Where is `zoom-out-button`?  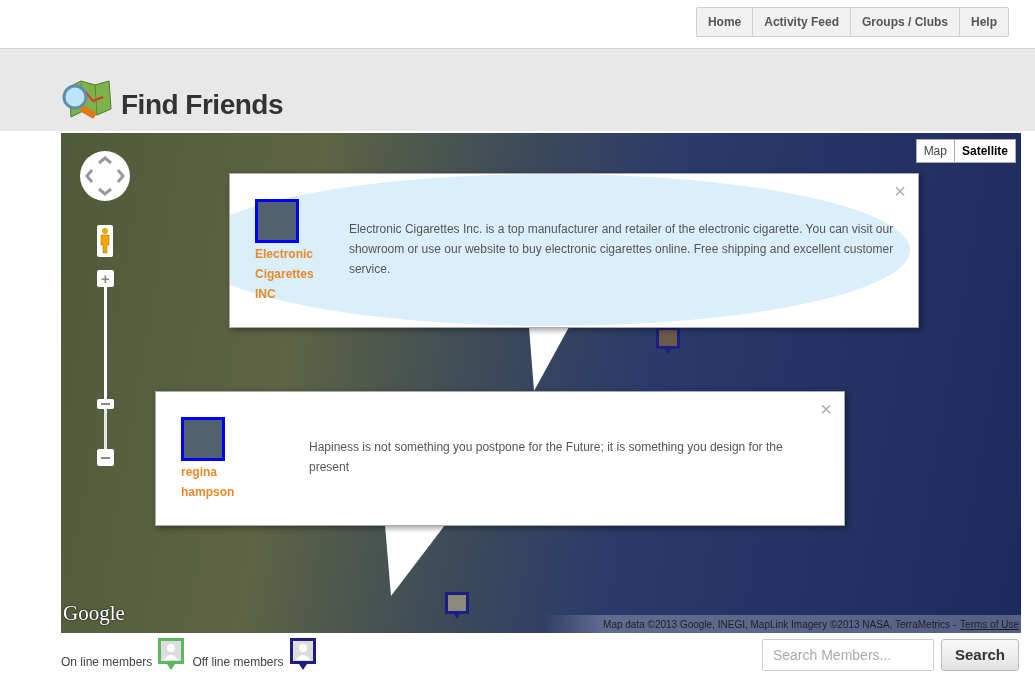 zoom-out-button is located at coordinates (105, 457).